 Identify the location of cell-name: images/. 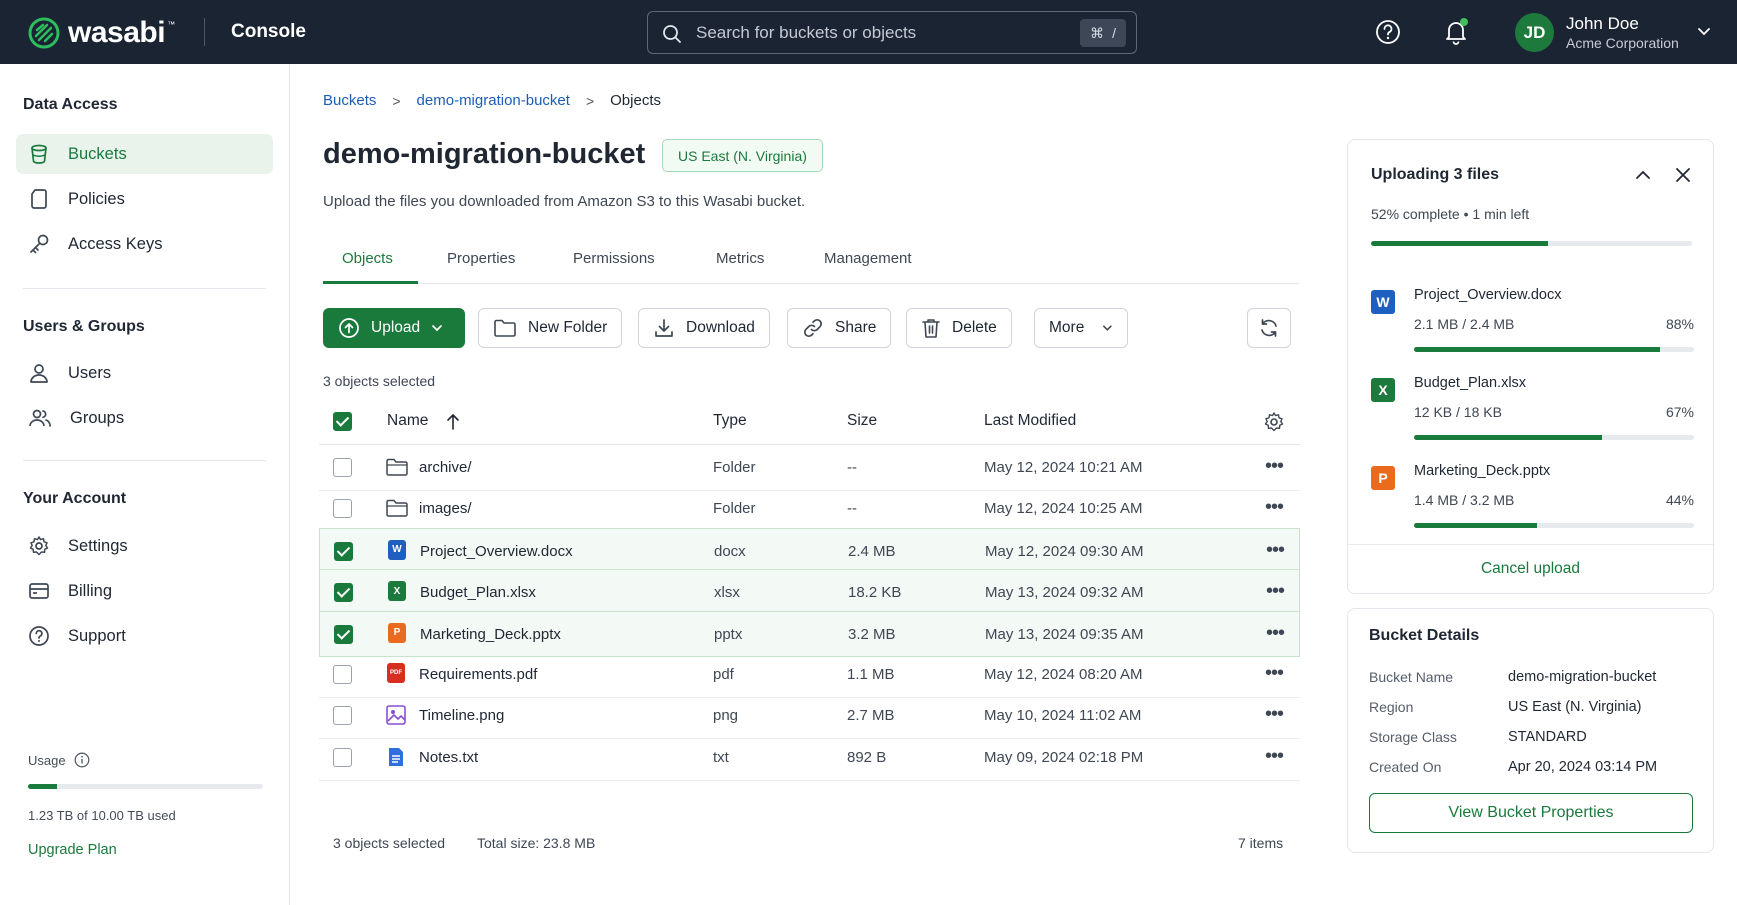
(445, 508).